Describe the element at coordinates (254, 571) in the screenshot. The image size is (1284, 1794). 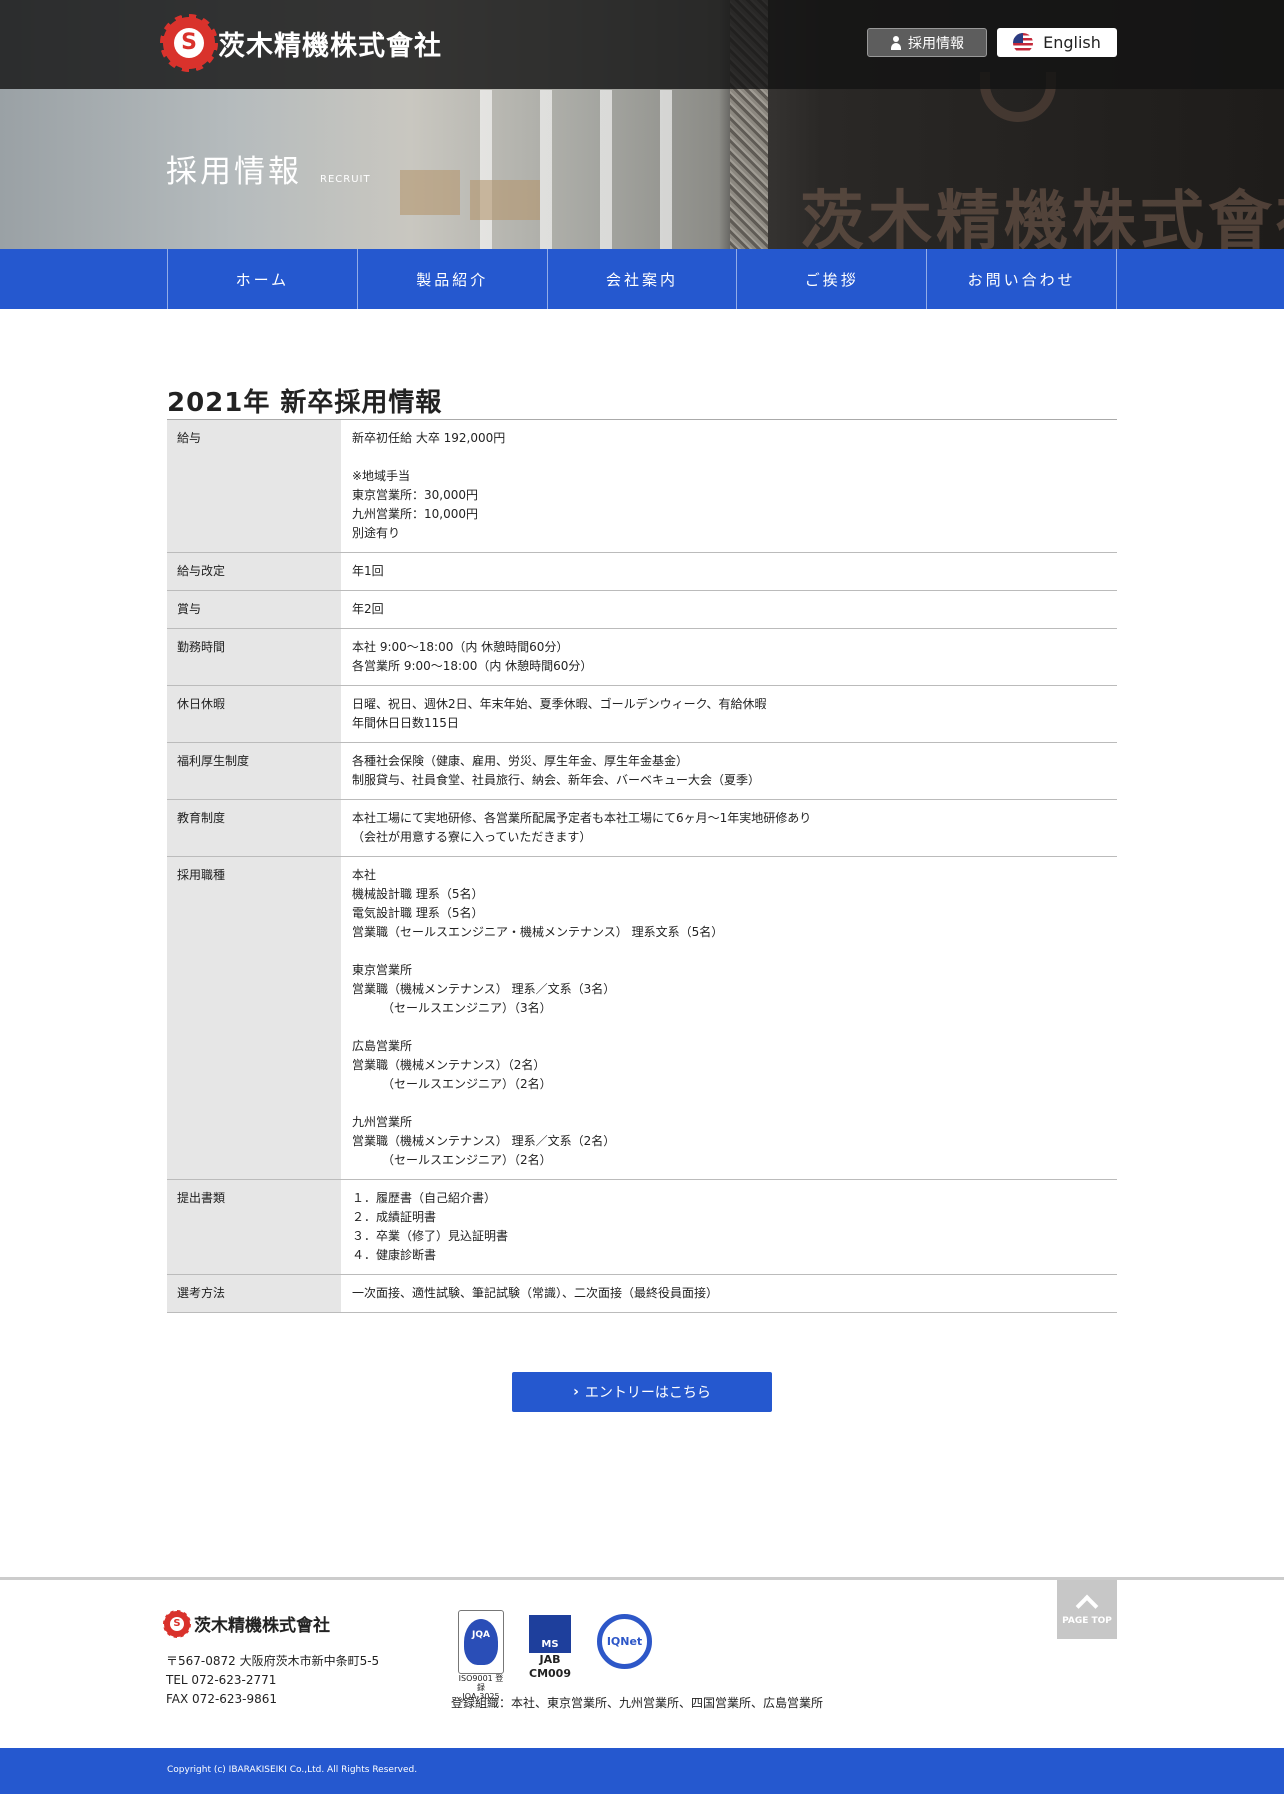
I see `row-label: 給与改定` at that location.